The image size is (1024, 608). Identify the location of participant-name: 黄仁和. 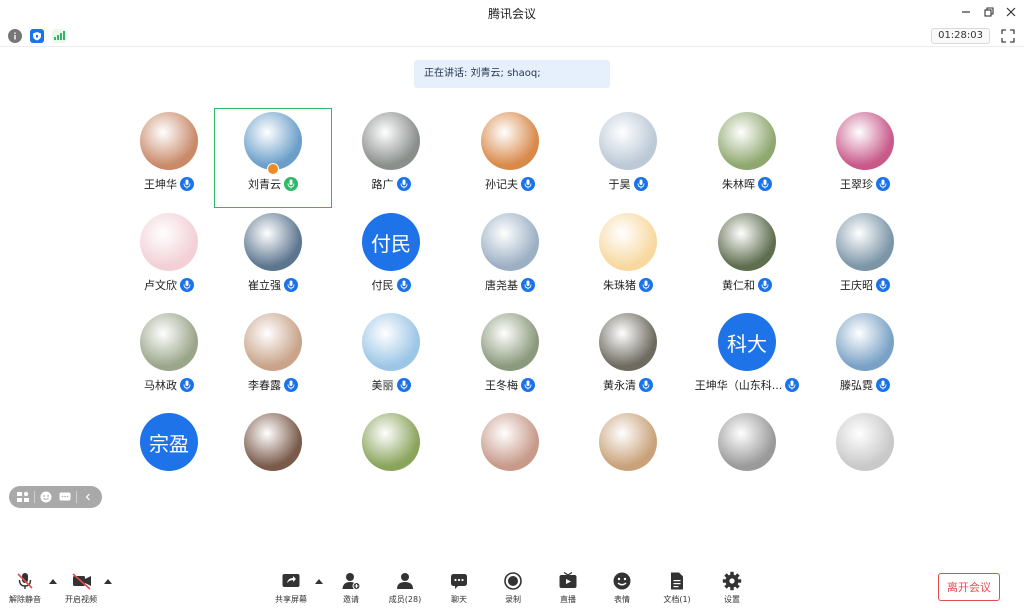
(738, 285).